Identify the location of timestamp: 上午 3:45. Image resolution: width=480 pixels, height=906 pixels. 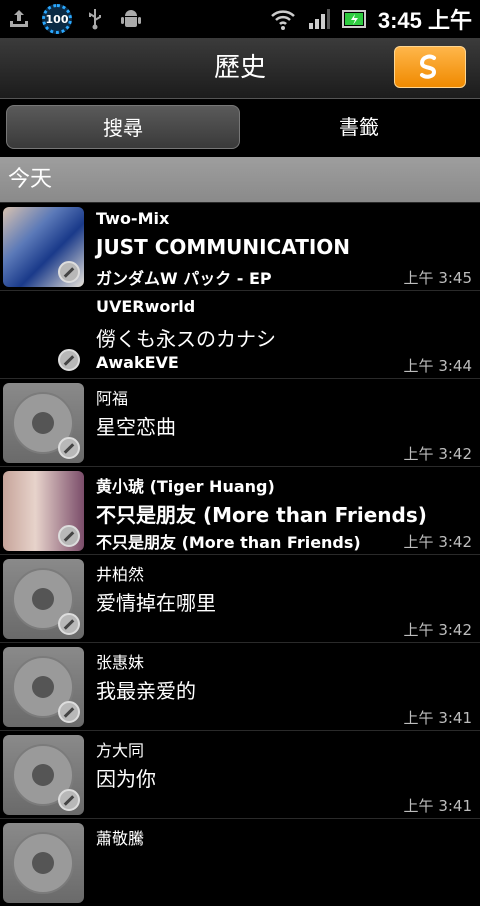
(437, 278).